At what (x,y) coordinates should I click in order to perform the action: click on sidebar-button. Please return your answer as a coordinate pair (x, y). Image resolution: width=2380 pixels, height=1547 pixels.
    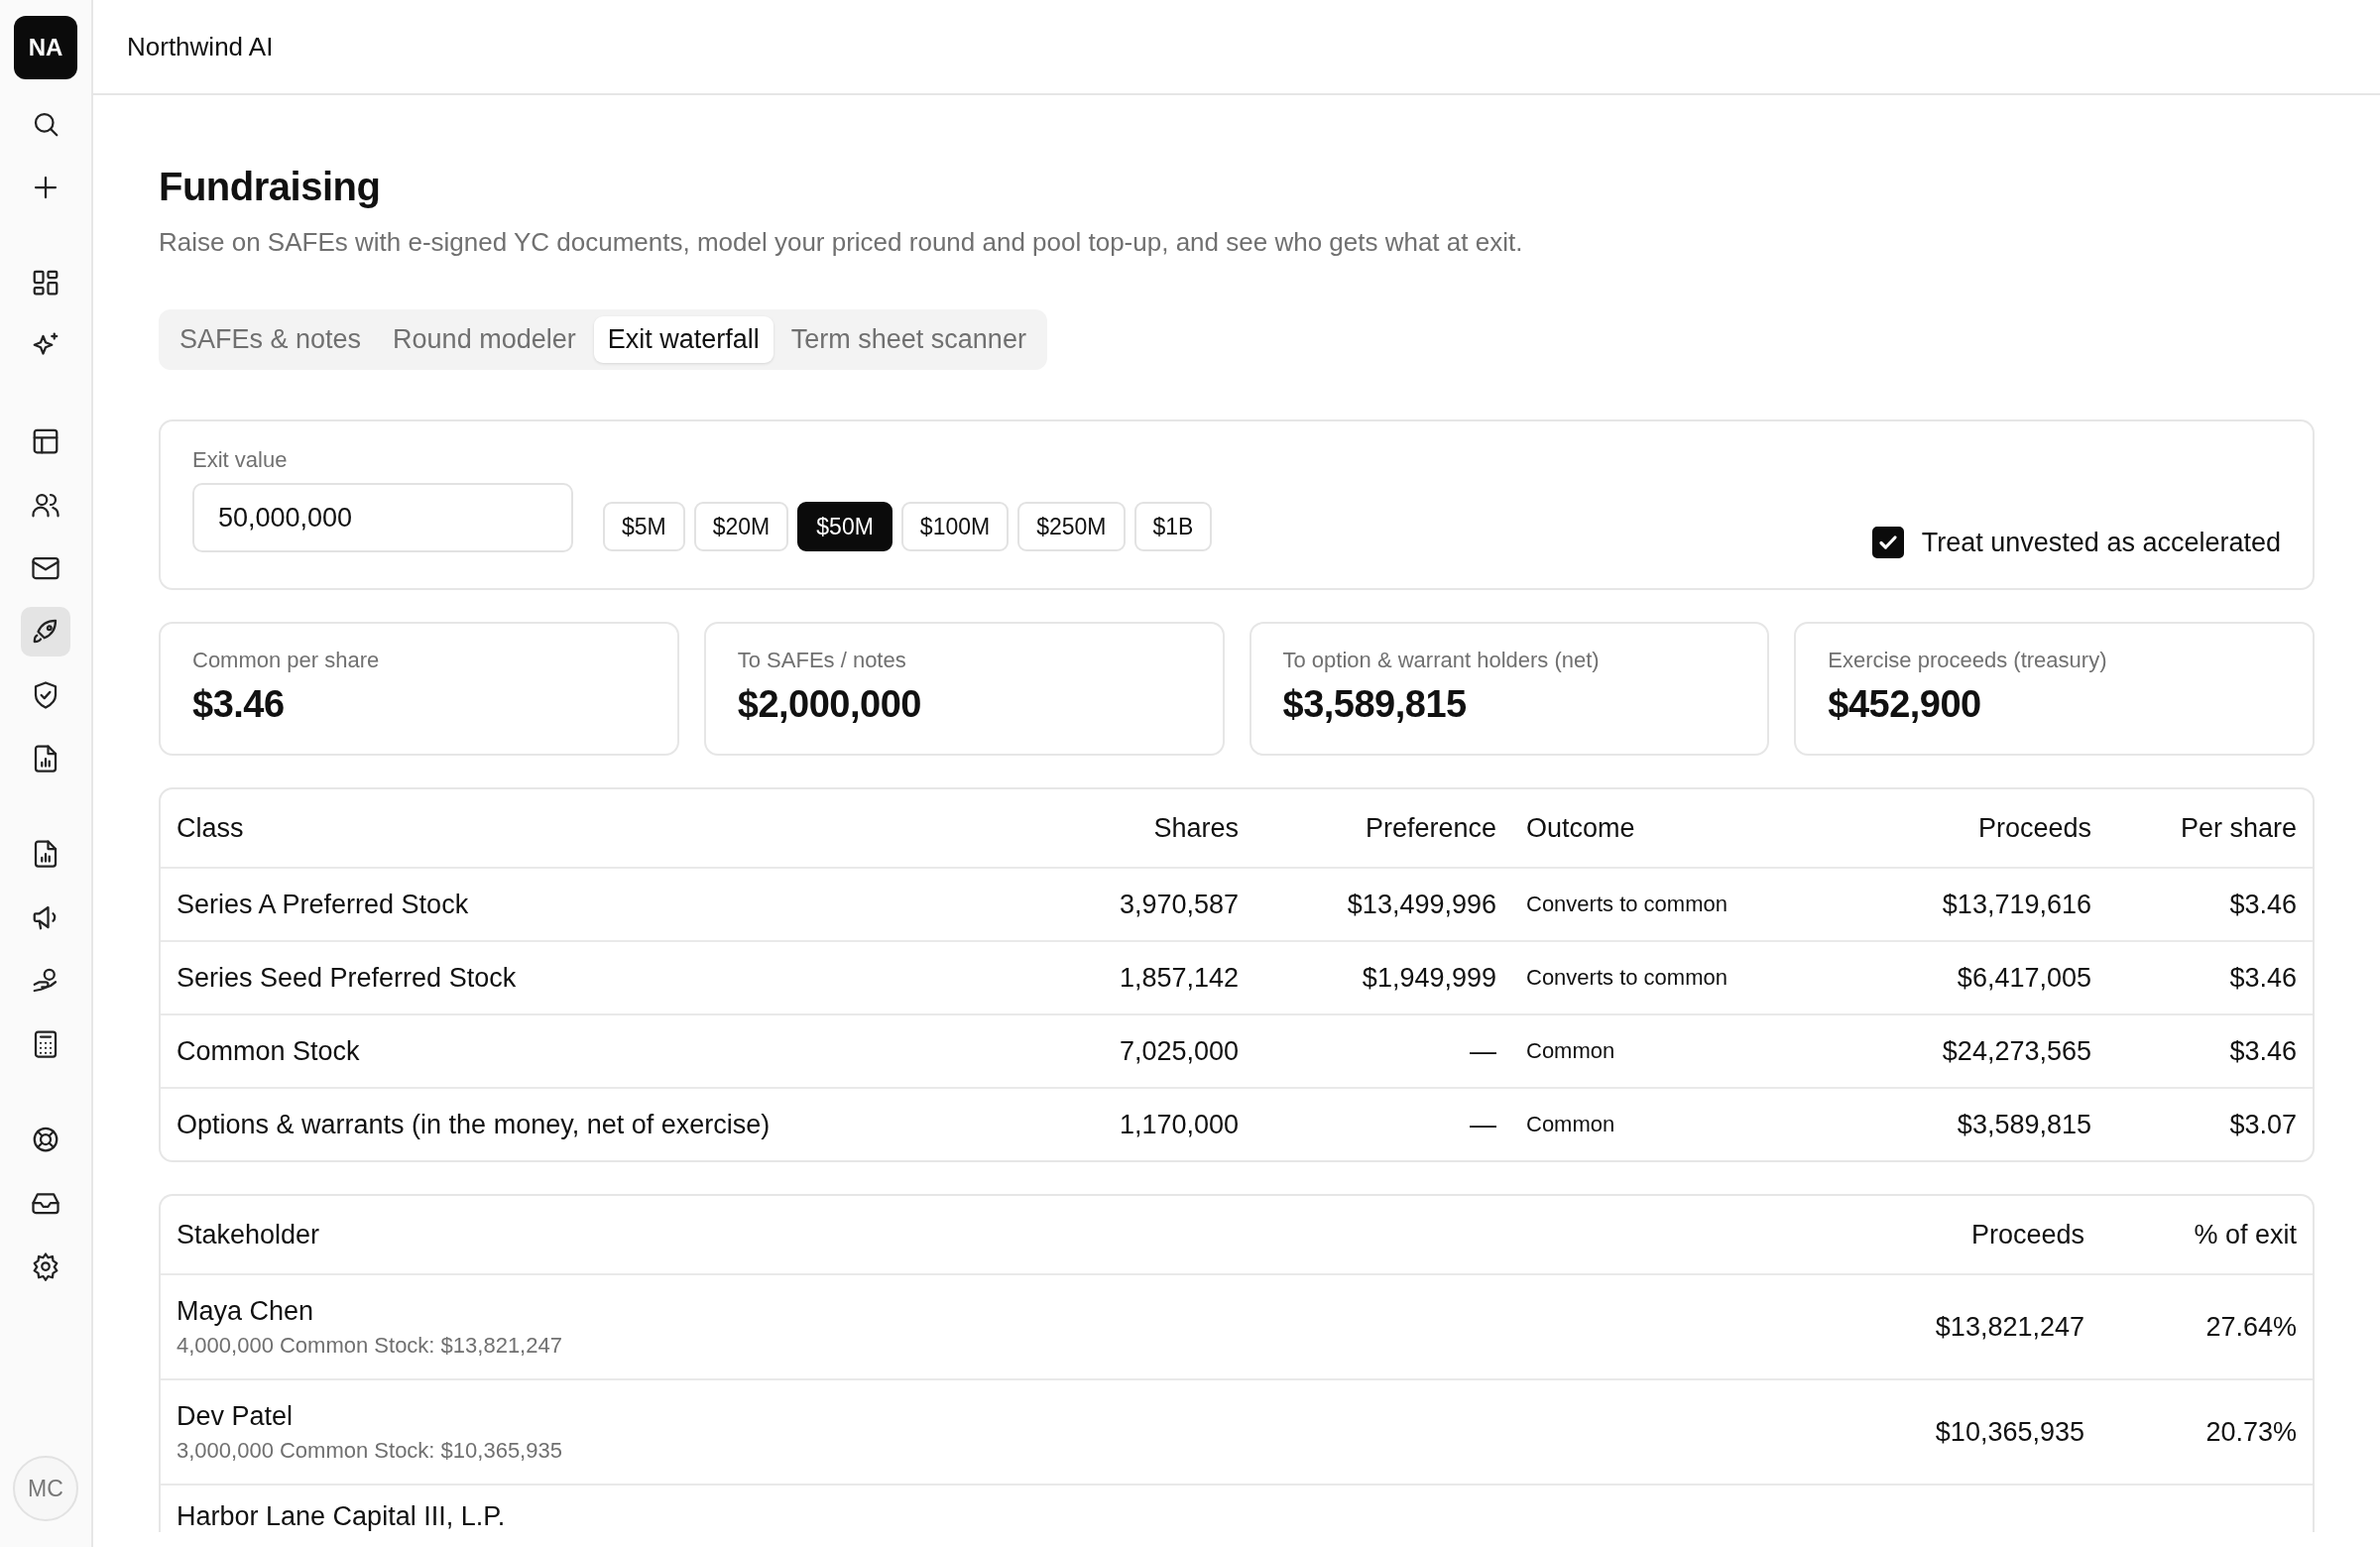
    Looking at the image, I should click on (45, 631).